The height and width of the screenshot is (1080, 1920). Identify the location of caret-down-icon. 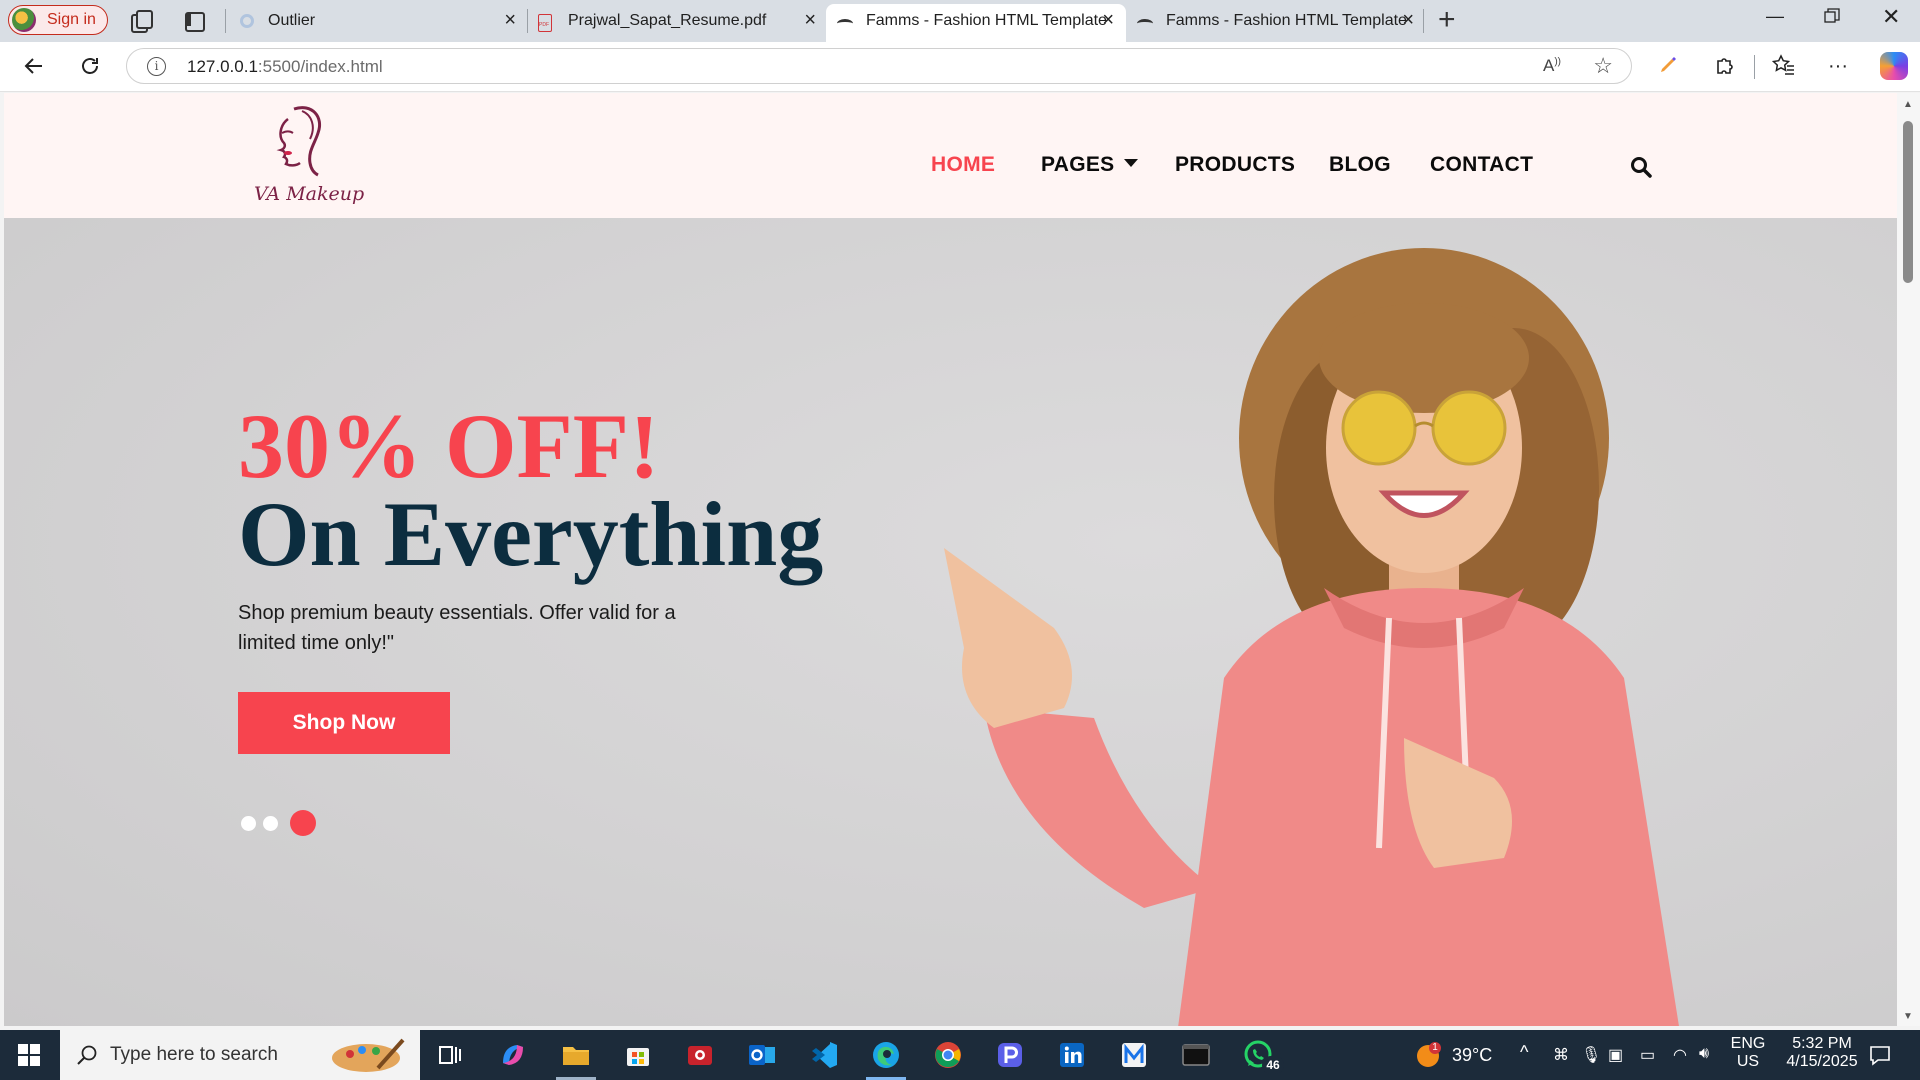
(1131, 163).